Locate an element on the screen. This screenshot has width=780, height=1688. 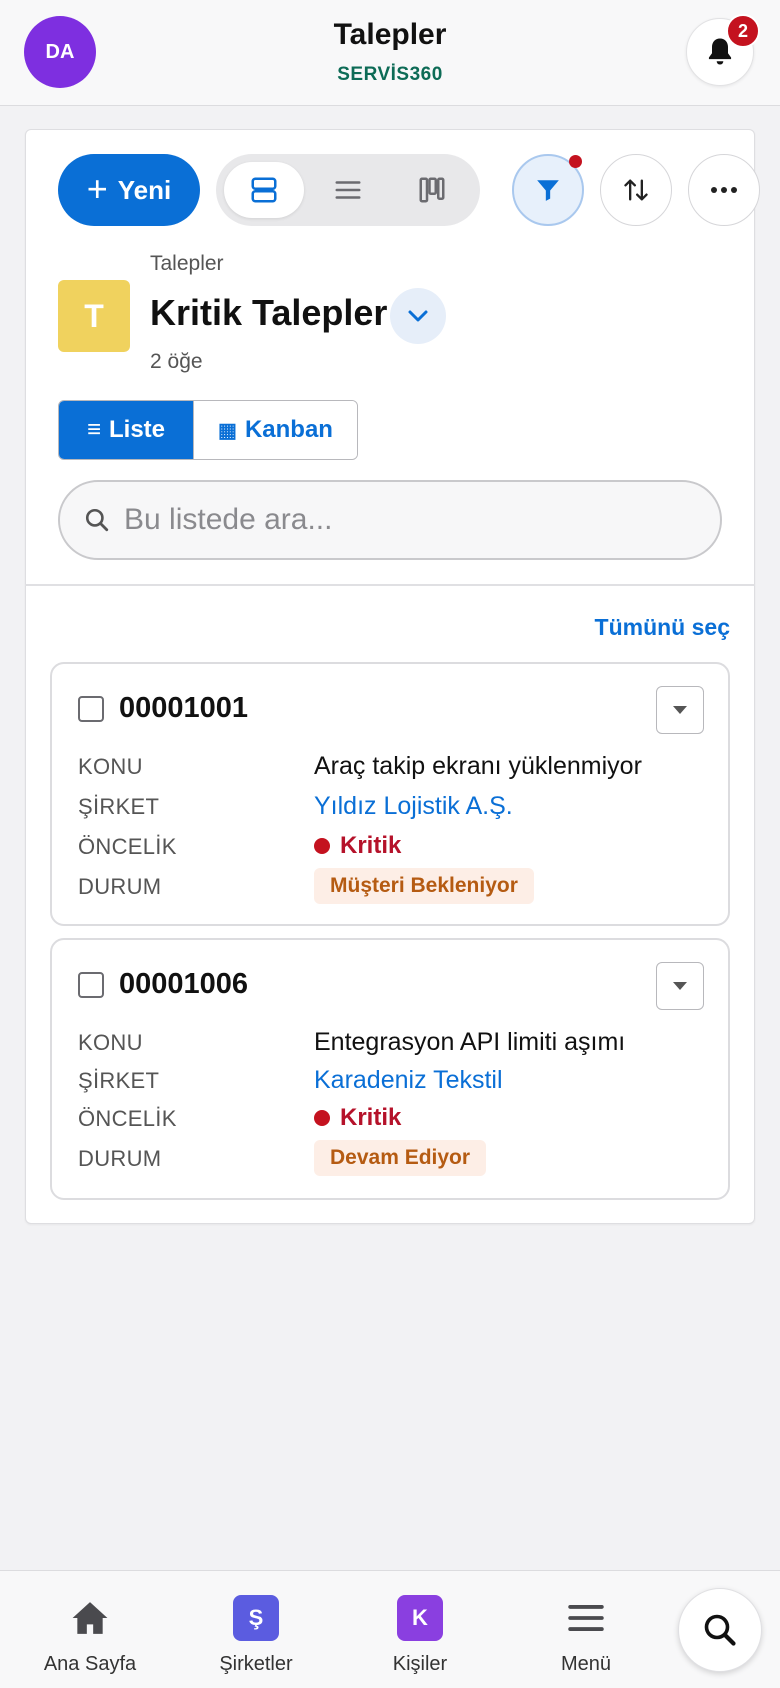
plus-icon: + is located at coordinates (97, 188).